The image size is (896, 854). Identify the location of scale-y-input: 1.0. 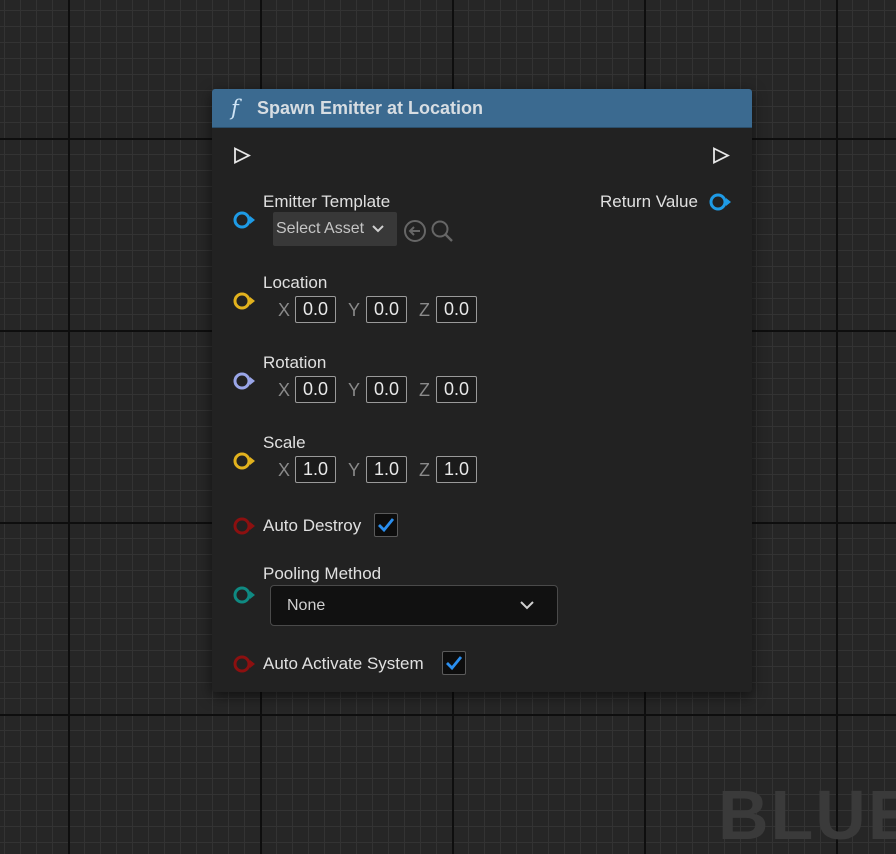
(386, 469).